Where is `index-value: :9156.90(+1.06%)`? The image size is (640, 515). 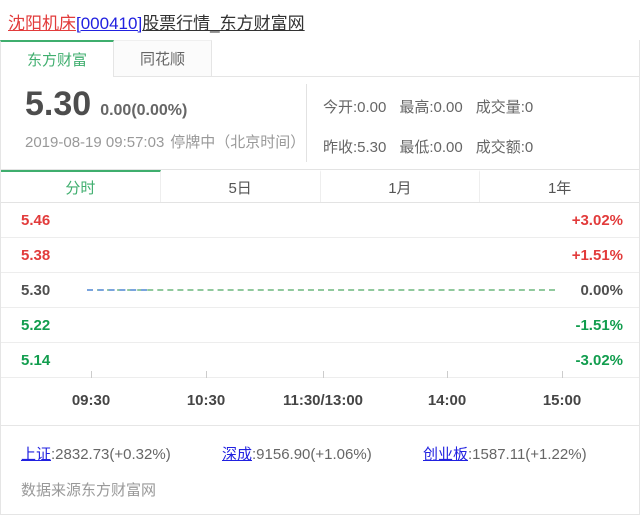 index-value: :9156.90(+1.06%) is located at coordinates (312, 454).